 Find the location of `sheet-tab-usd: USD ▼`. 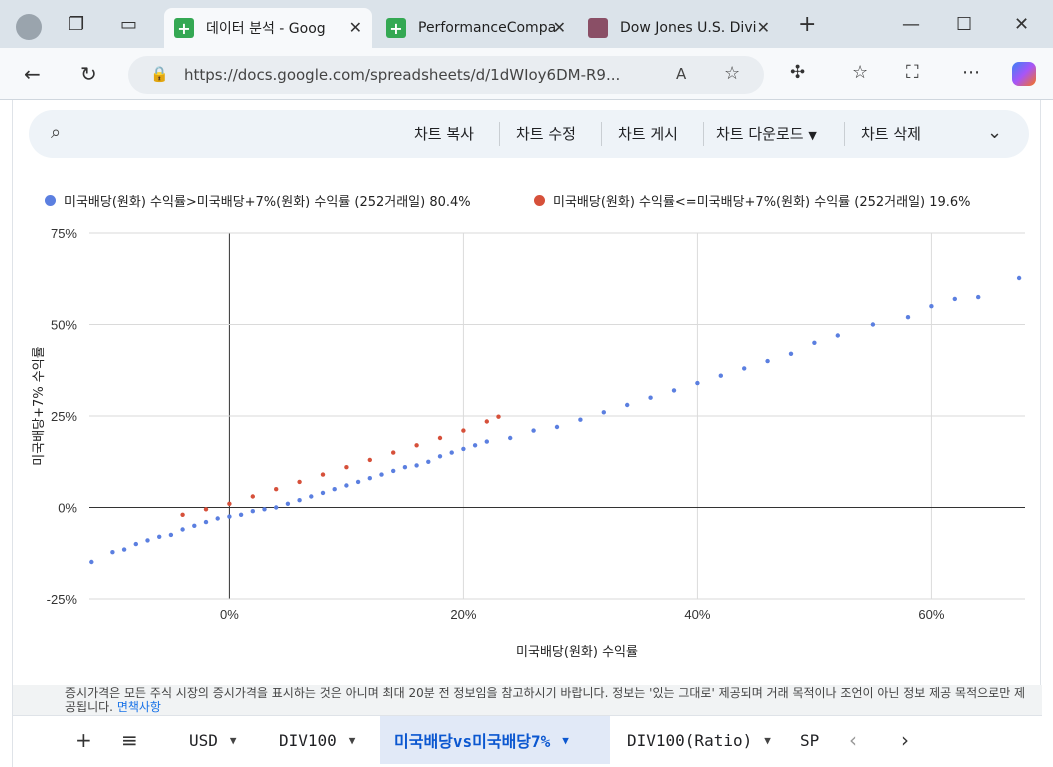

sheet-tab-usd: USD ▼ is located at coordinates (220, 740).